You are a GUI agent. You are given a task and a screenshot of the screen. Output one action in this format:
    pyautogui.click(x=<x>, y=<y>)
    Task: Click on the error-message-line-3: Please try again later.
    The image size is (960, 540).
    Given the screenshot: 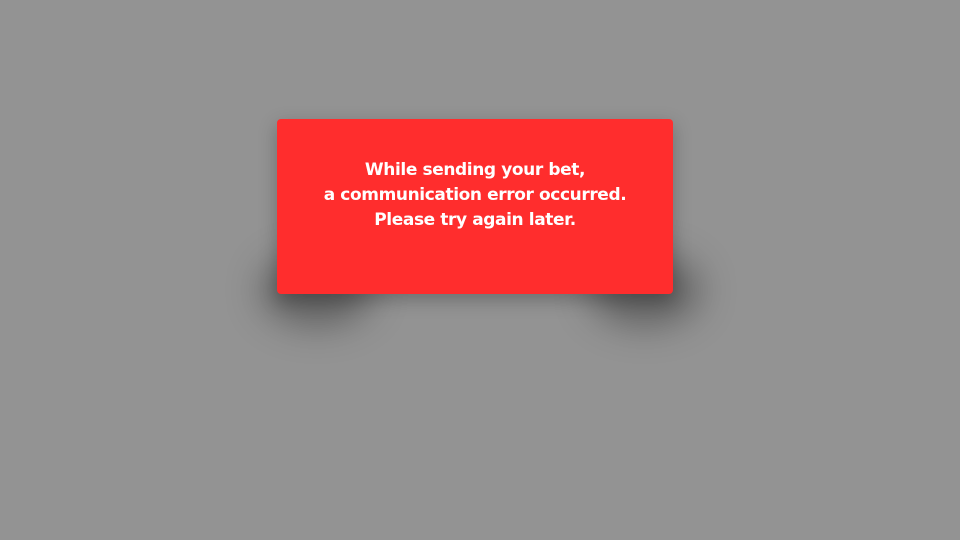 What is the action you would take?
    pyautogui.click(x=475, y=220)
    